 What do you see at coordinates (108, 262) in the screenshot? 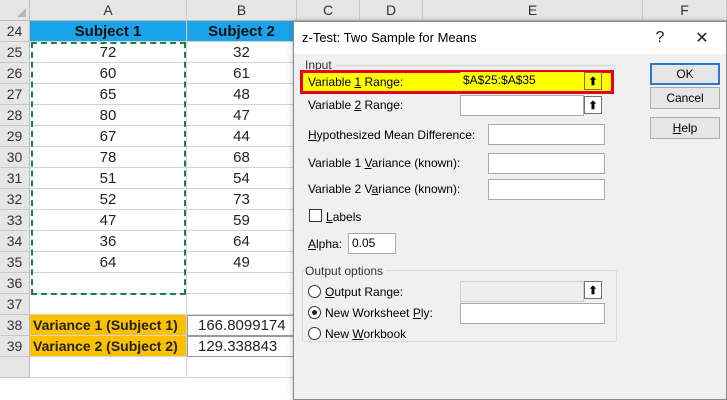
I see `subject1-cell: 64` at bounding box center [108, 262].